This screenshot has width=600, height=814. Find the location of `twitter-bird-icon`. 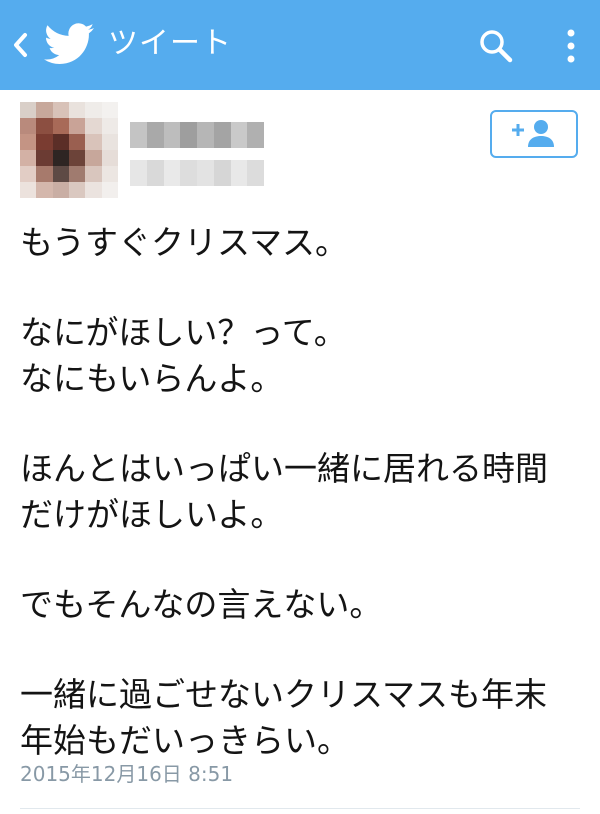

twitter-bird-icon is located at coordinates (69, 43).